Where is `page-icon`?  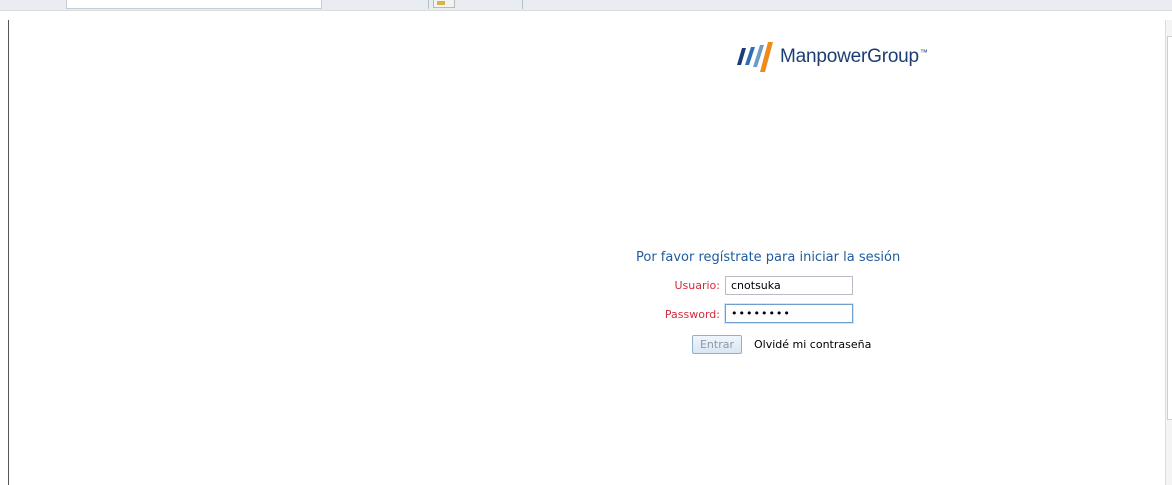 page-icon is located at coordinates (444, 4).